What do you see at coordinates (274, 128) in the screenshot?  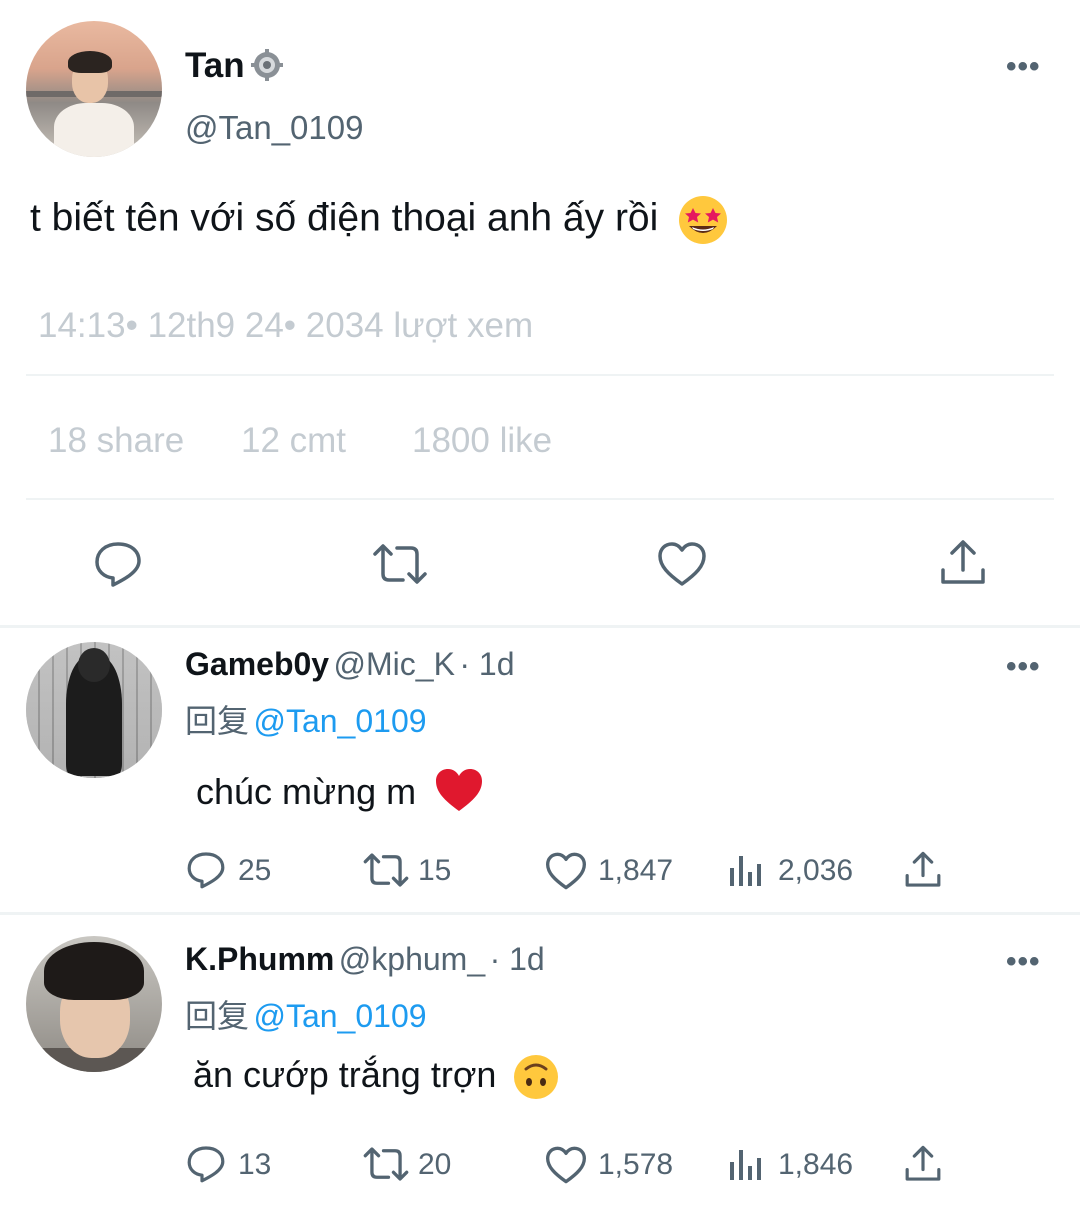 I see `author-handle: @Tan_0109` at bounding box center [274, 128].